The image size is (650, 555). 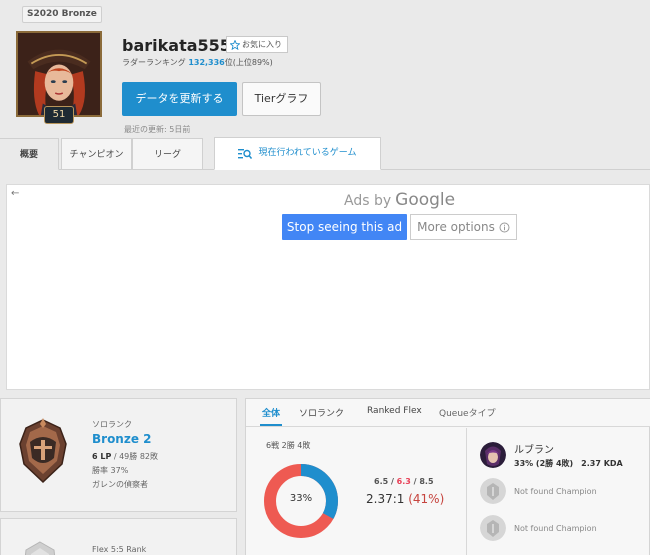 What do you see at coordinates (206, 62) in the screenshot?
I see `ladder-rank-link: 132,336` at bounding box center [206, 62].